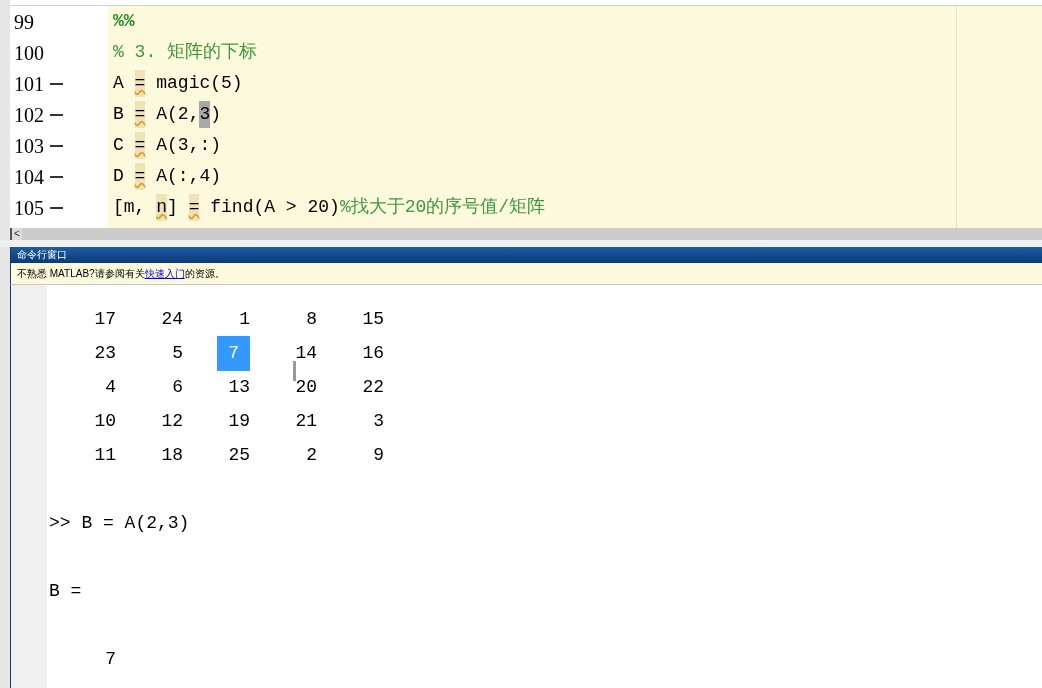  I want to click on line-number: 103, so click(29, 146).